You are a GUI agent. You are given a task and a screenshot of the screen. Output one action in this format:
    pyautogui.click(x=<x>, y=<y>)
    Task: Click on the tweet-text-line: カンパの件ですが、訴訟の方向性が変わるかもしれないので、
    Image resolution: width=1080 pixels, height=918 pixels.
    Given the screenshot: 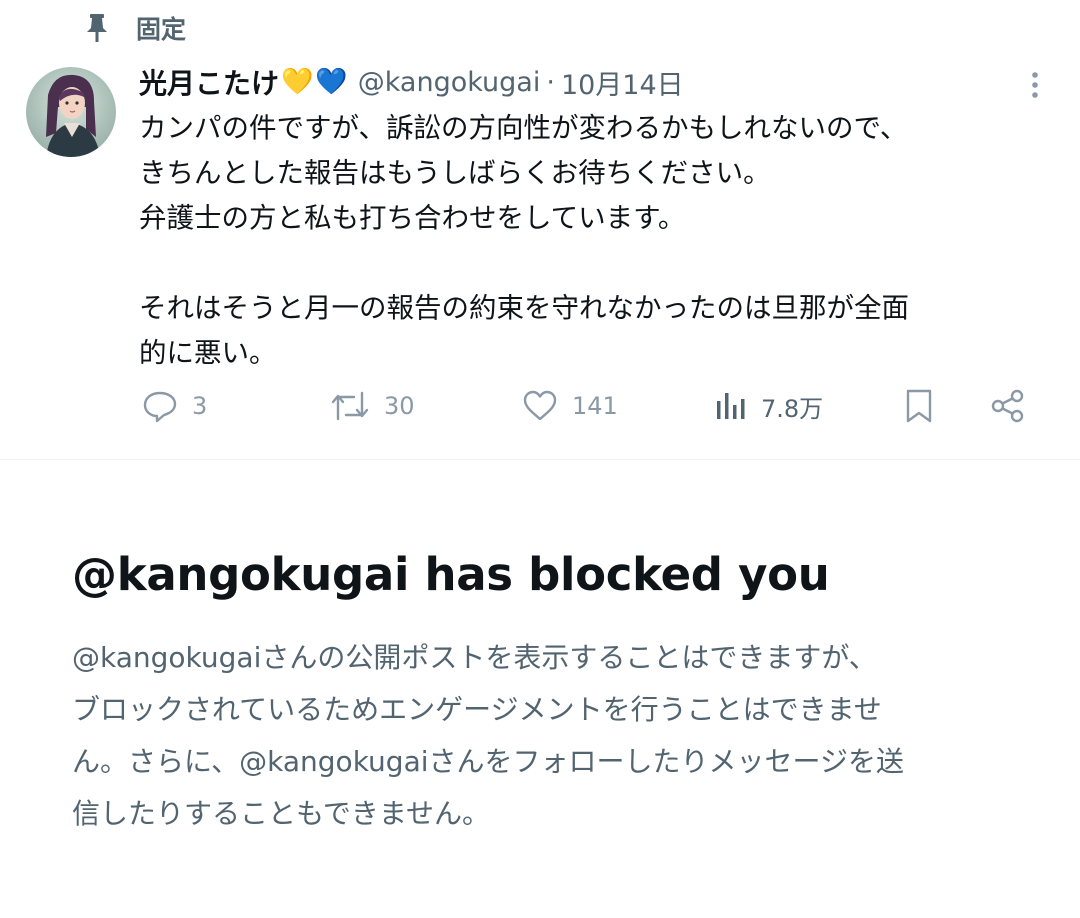 What is the action you would take?
    pyautogui.click(x=523, y=128)
    